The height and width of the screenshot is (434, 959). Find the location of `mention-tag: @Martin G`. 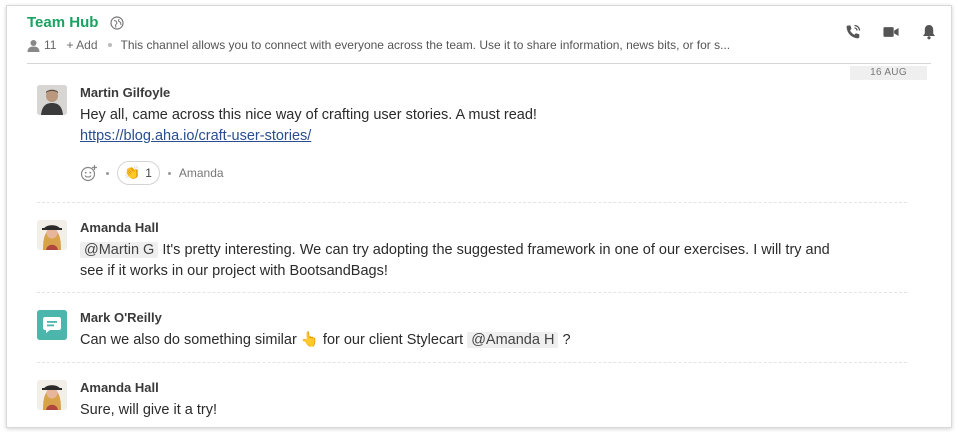

mention-tag: @Martin G is located at coordinates (119, 250).